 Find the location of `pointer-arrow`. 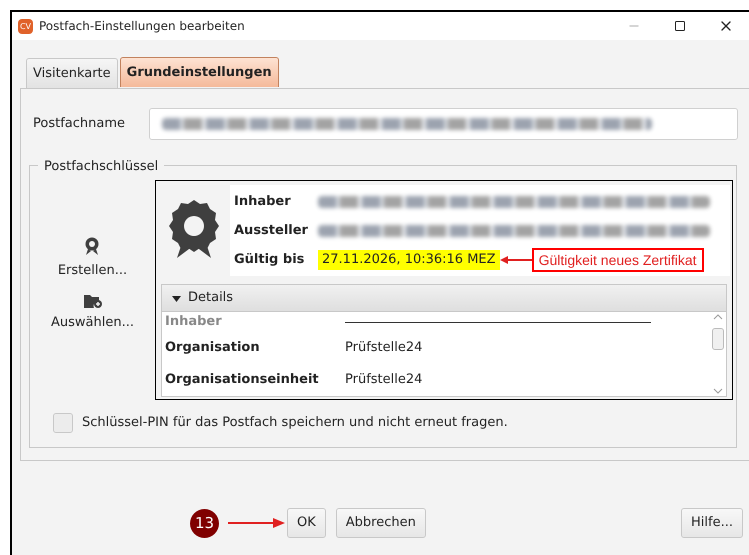

pointer-arrow is located at coordinates (256, 523).